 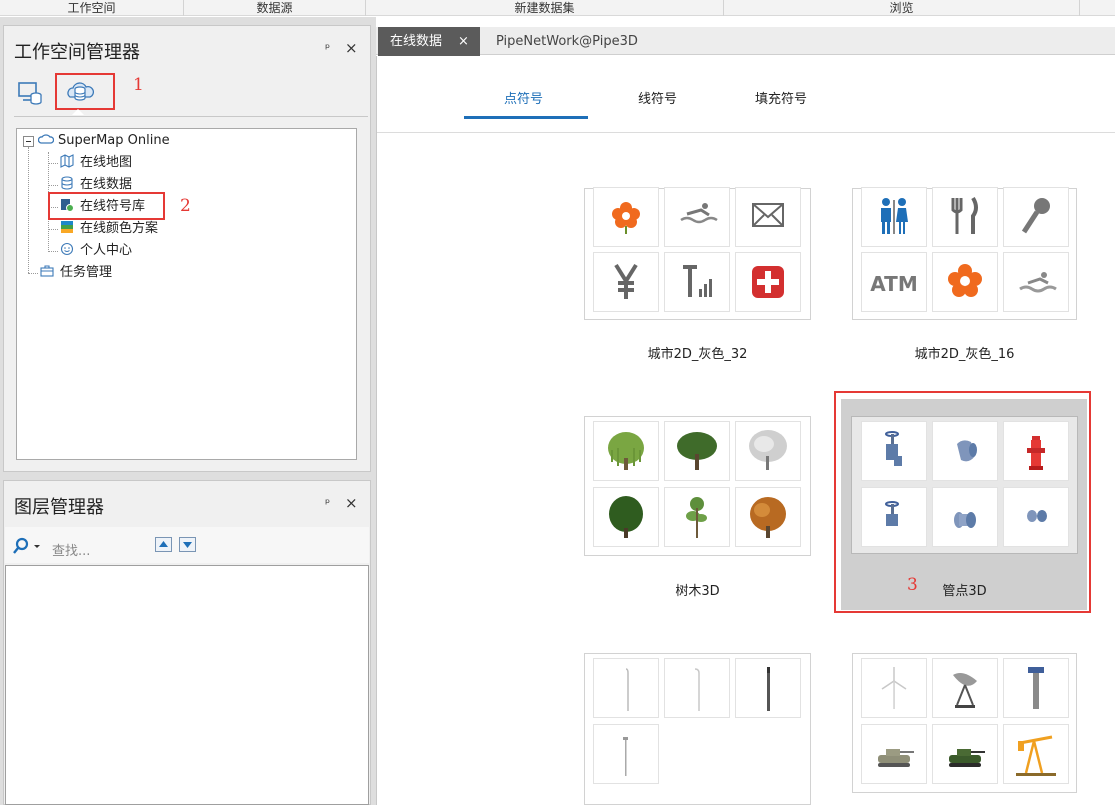 I want to click on color-scheme-icon, so click(x=67, y=227).